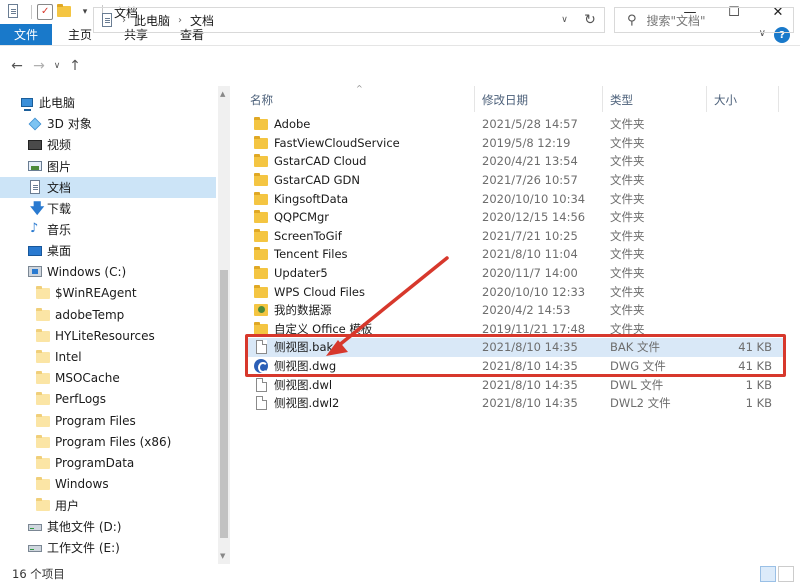 This screenshot has width=800, height=584. I want to click on file-row: Adobe 2021/5/28 14:57 文件夹, so click(516, 124).